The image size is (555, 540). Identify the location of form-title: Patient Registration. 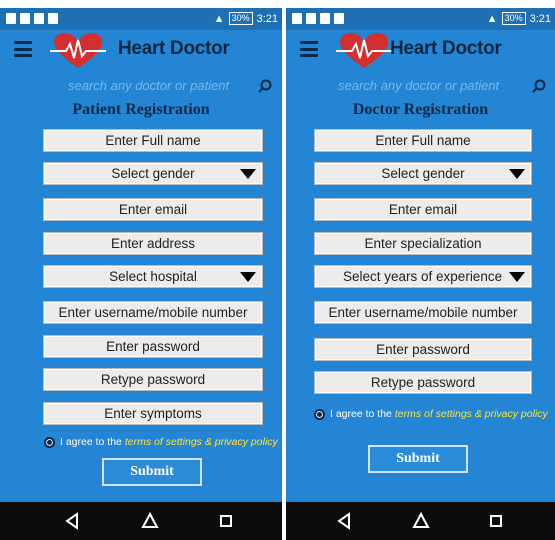
(141, 109).